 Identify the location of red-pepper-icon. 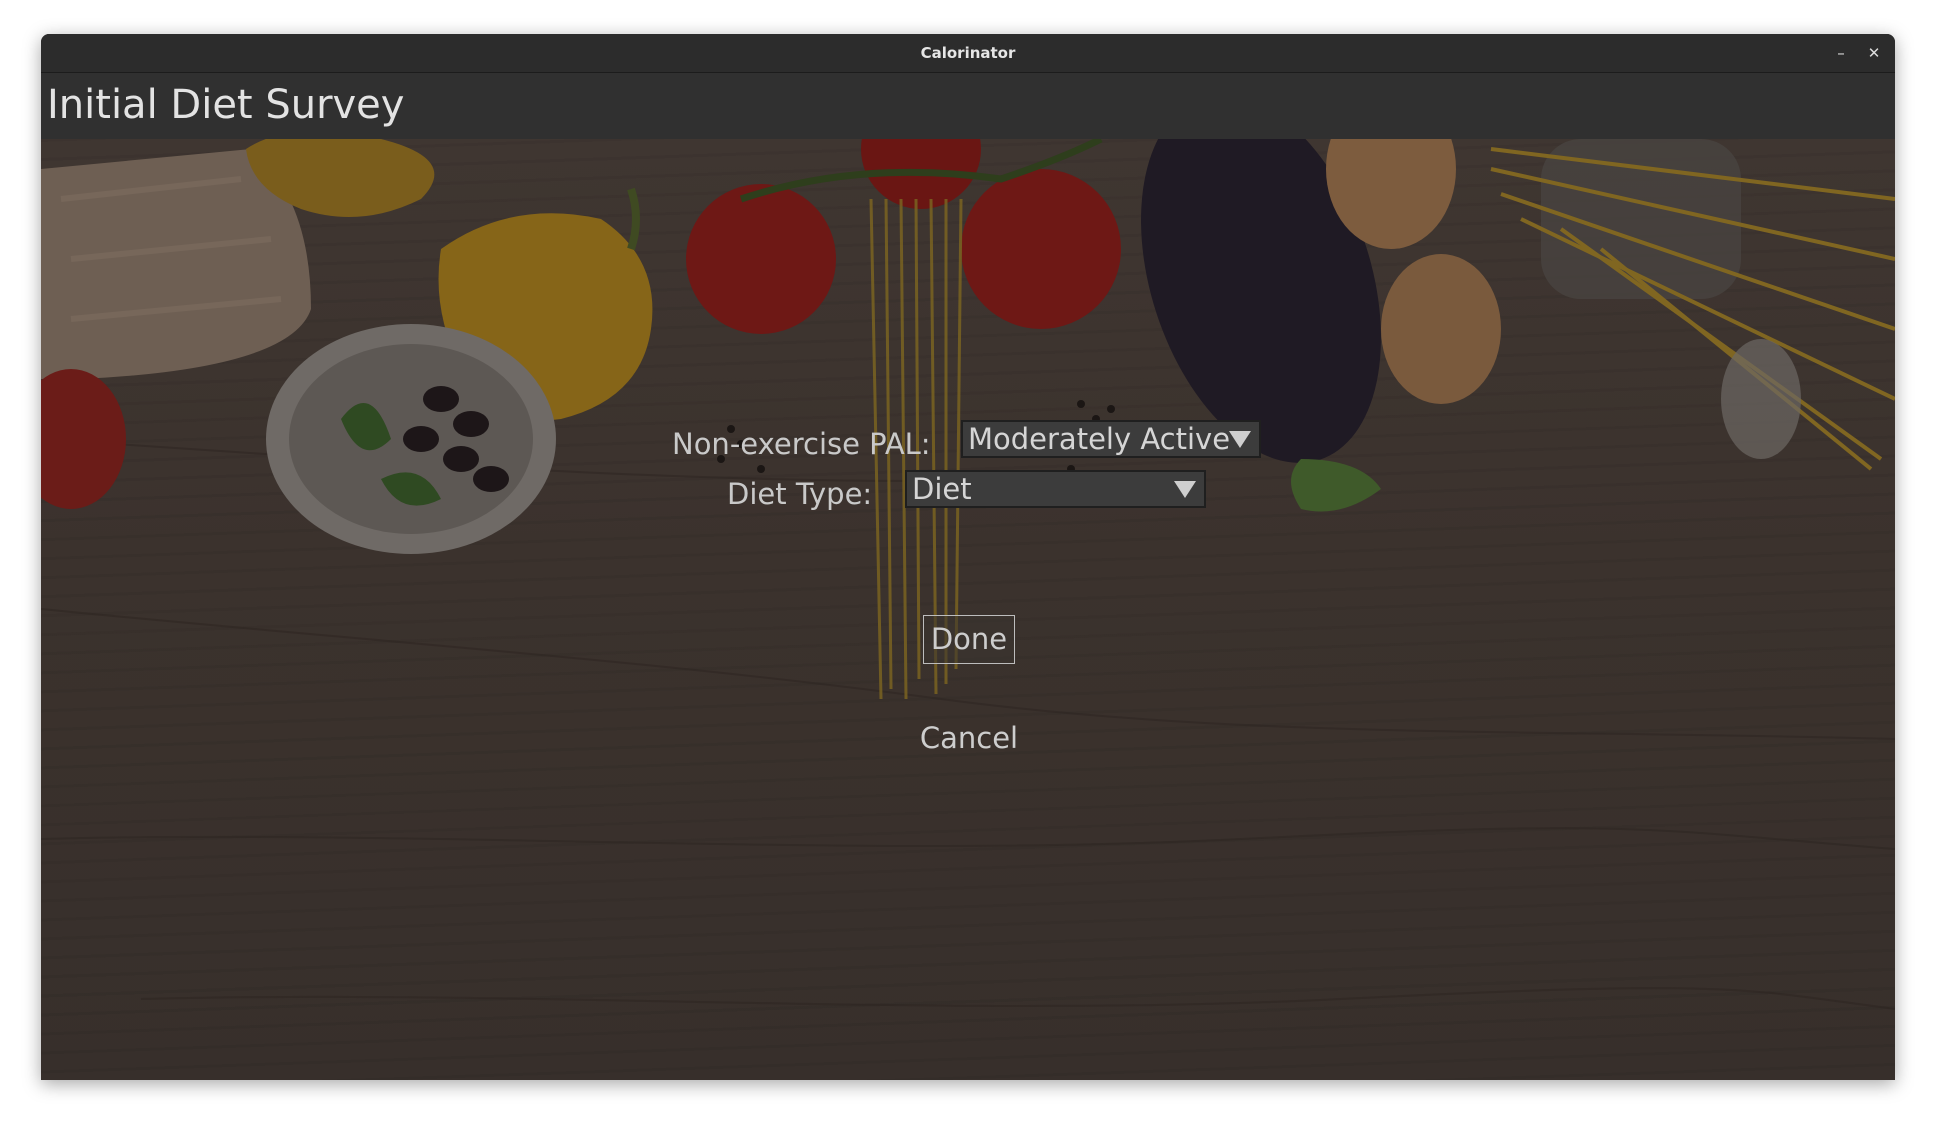
(83, 439).